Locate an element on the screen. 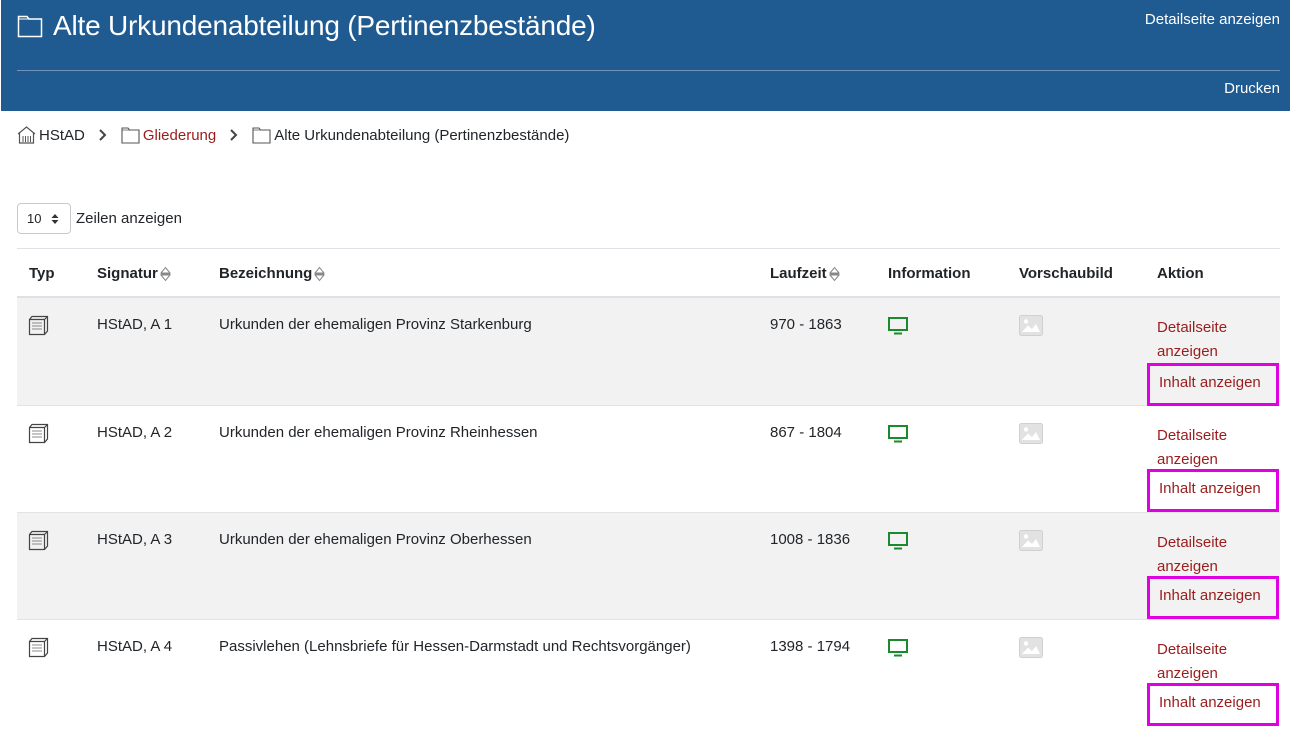  column-header-vorschaubild: Vorschaubild is located at coordinates (1066, 273).